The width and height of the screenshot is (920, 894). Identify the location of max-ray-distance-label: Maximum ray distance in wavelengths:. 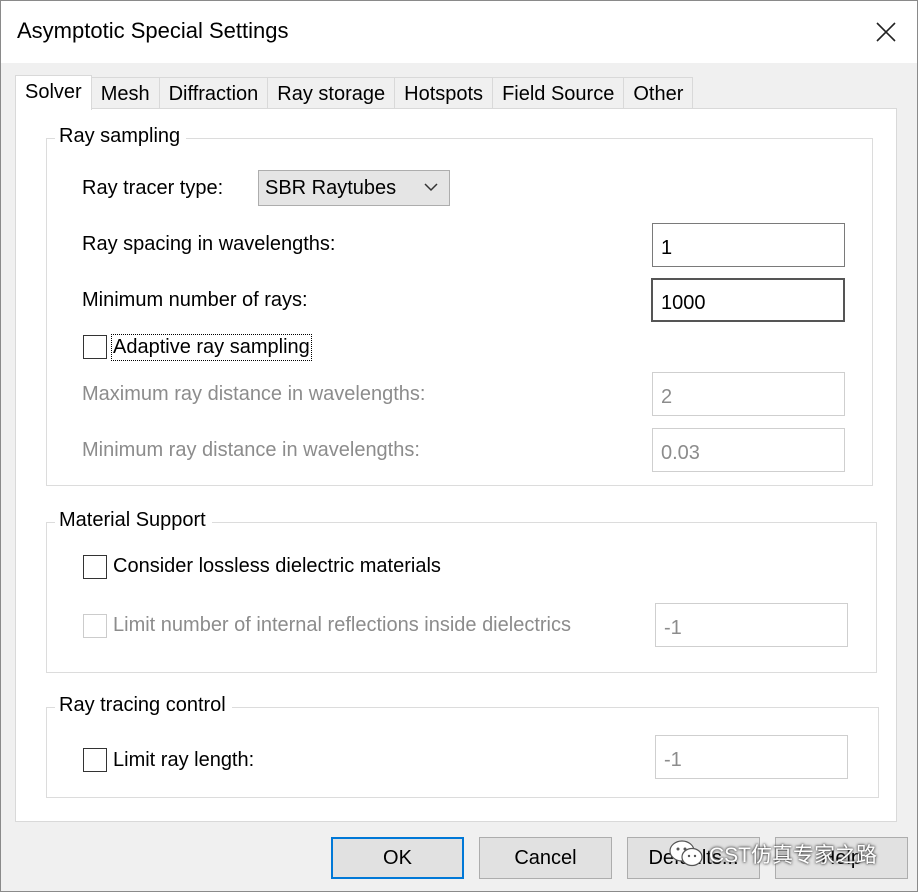
(254, 394).